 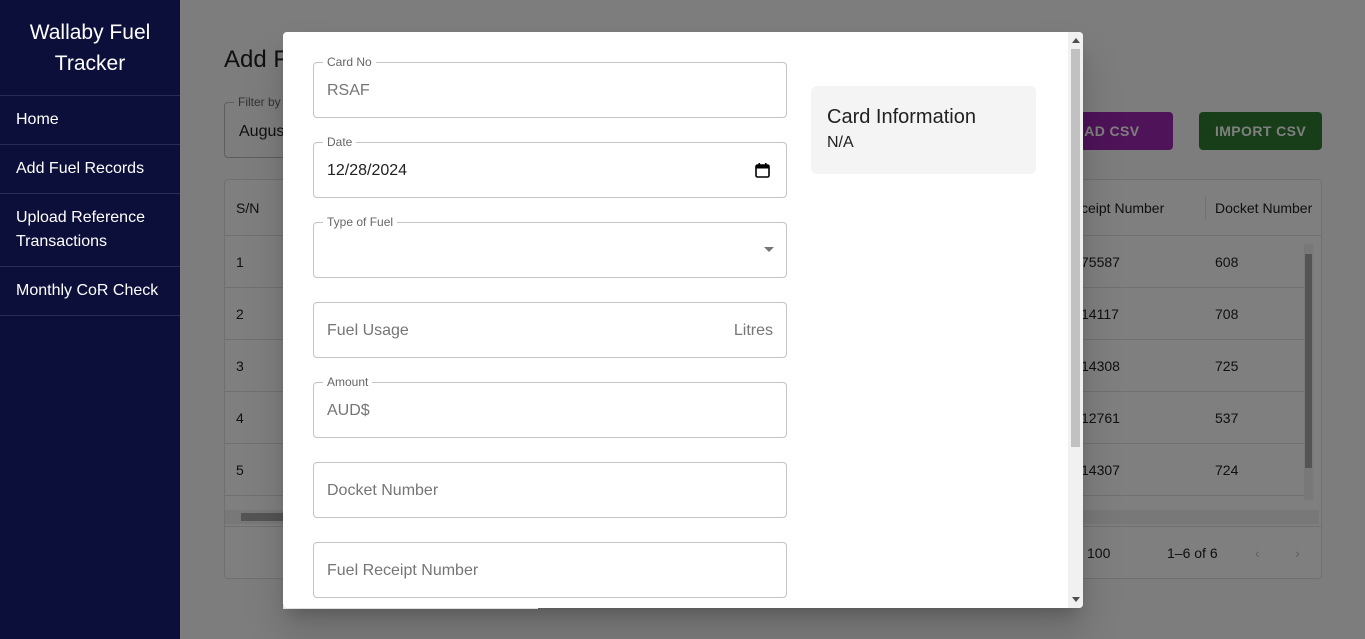 I want to click on docket-number-placeholder: Docket Number, so click(x=383, y=490).